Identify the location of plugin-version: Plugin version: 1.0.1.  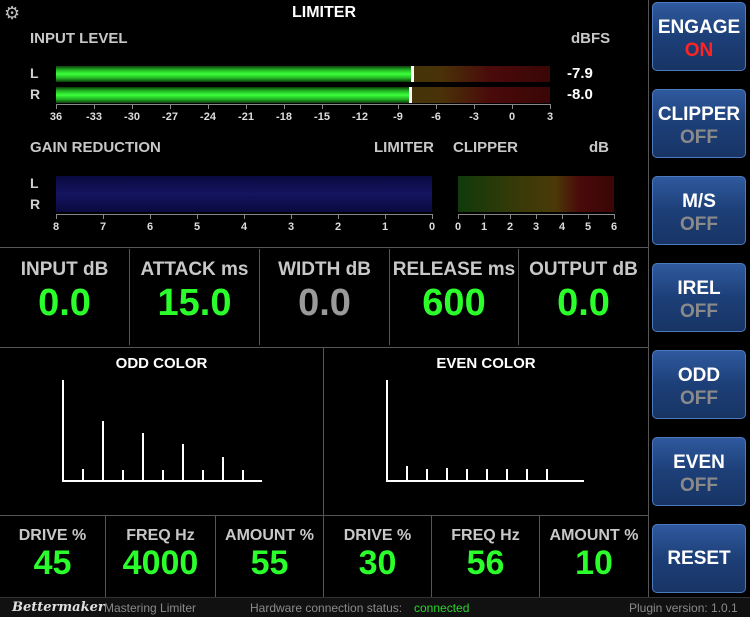
(683, 608).